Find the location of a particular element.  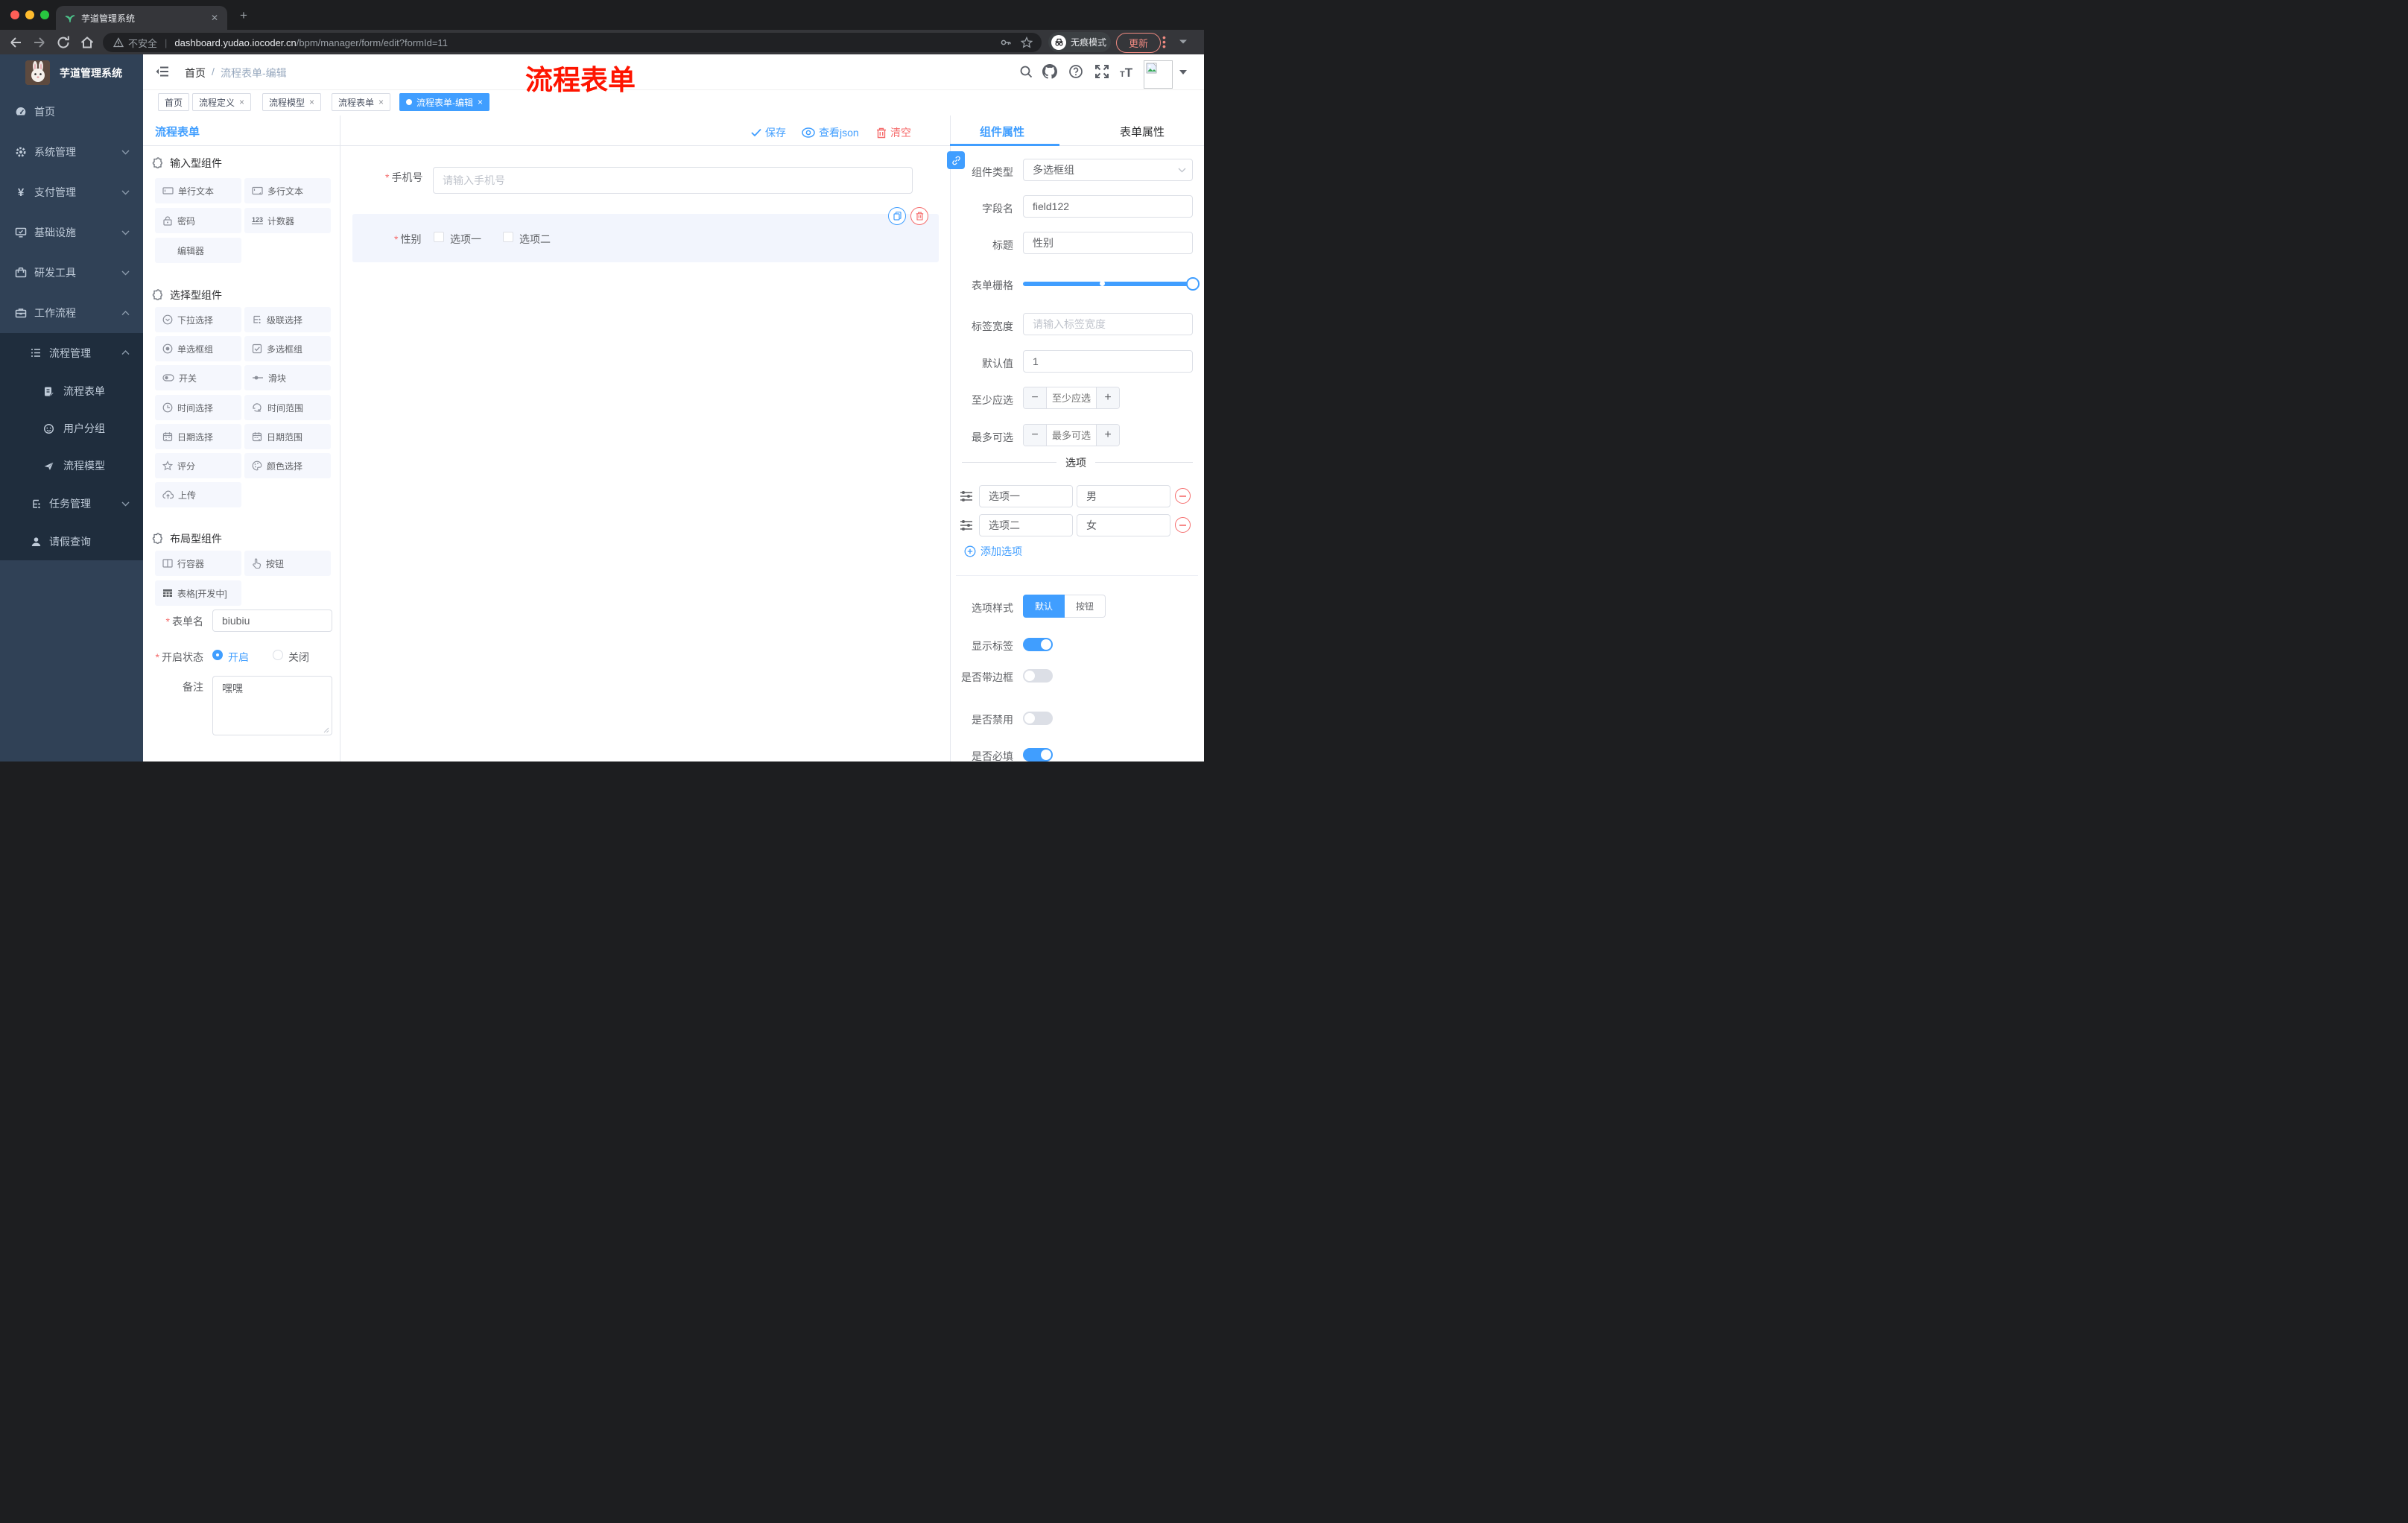

title-input is located at coordinates (1108, 243).